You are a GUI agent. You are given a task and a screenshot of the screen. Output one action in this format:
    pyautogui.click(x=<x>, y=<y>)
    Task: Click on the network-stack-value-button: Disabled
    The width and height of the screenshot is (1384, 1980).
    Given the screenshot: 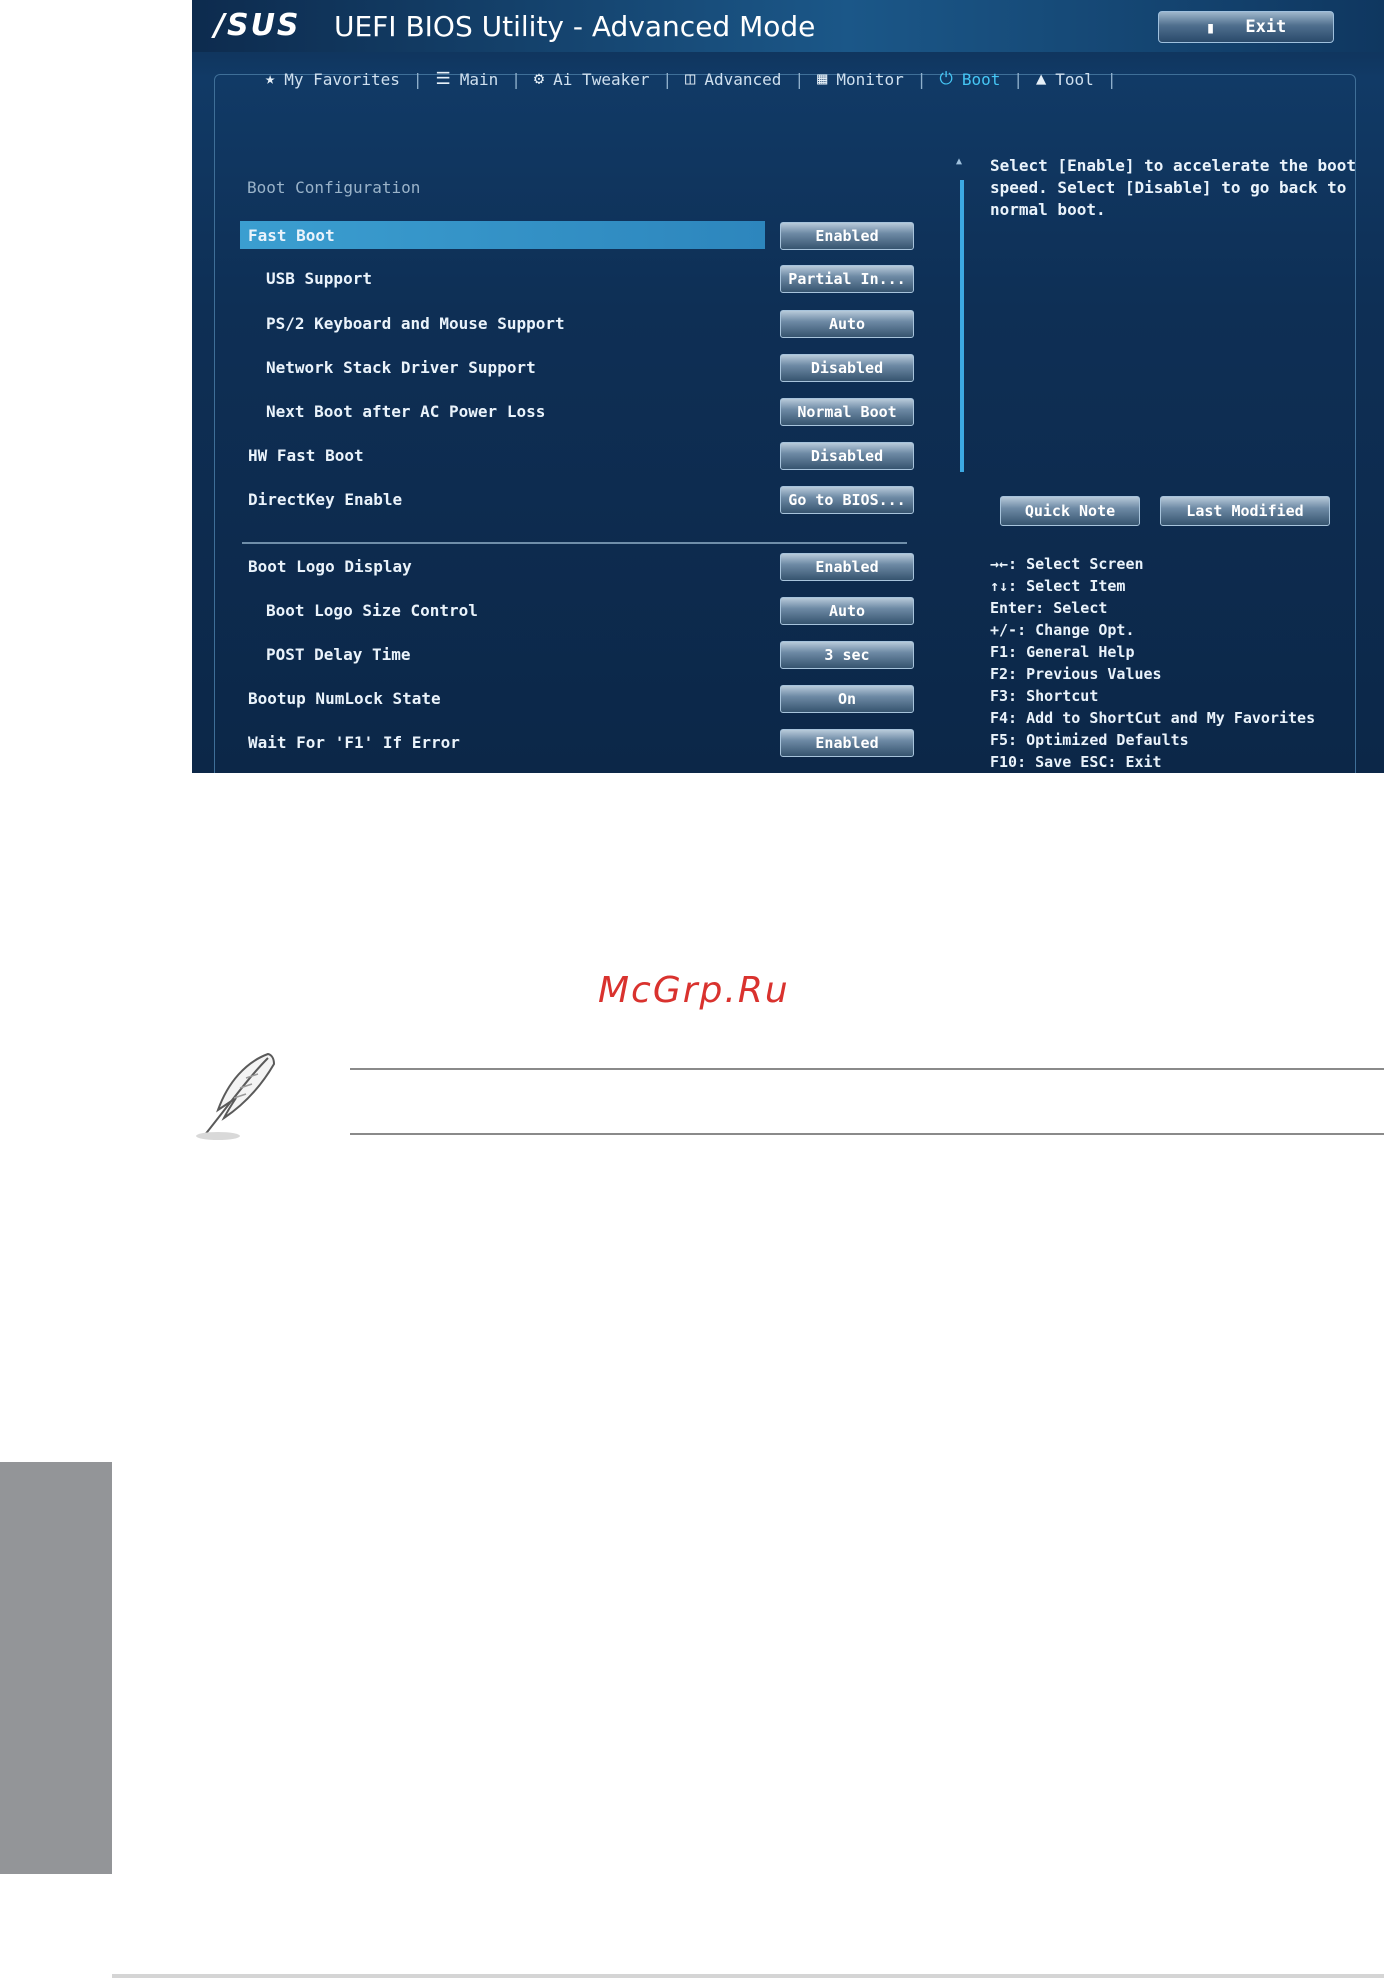 What is the action you would take?
    pyautogui.click(x=847, y=368)
    